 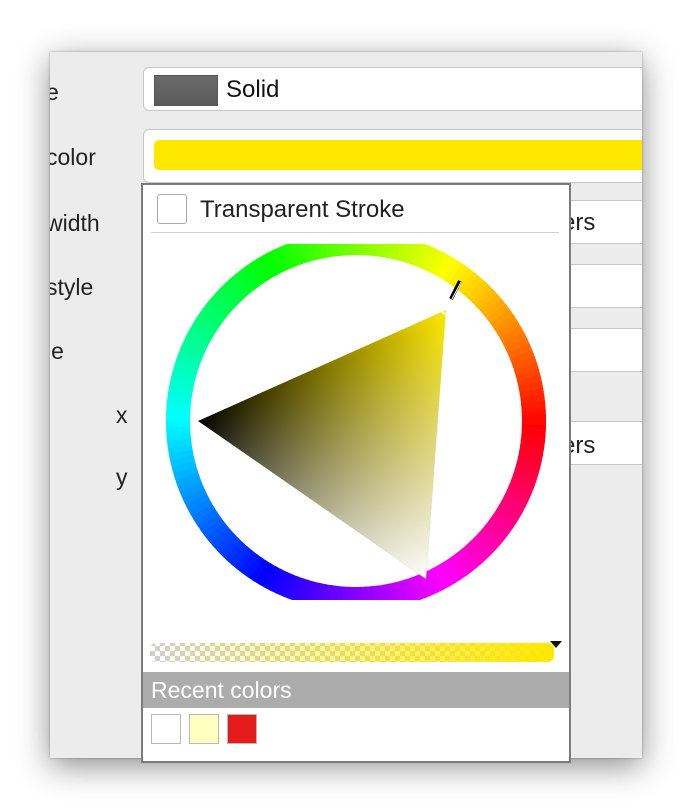 What do you see at coordinates (221, 690) in the screenshot?
I see `recent-colors-title: Recent colors` at bounding box center [221, 690].